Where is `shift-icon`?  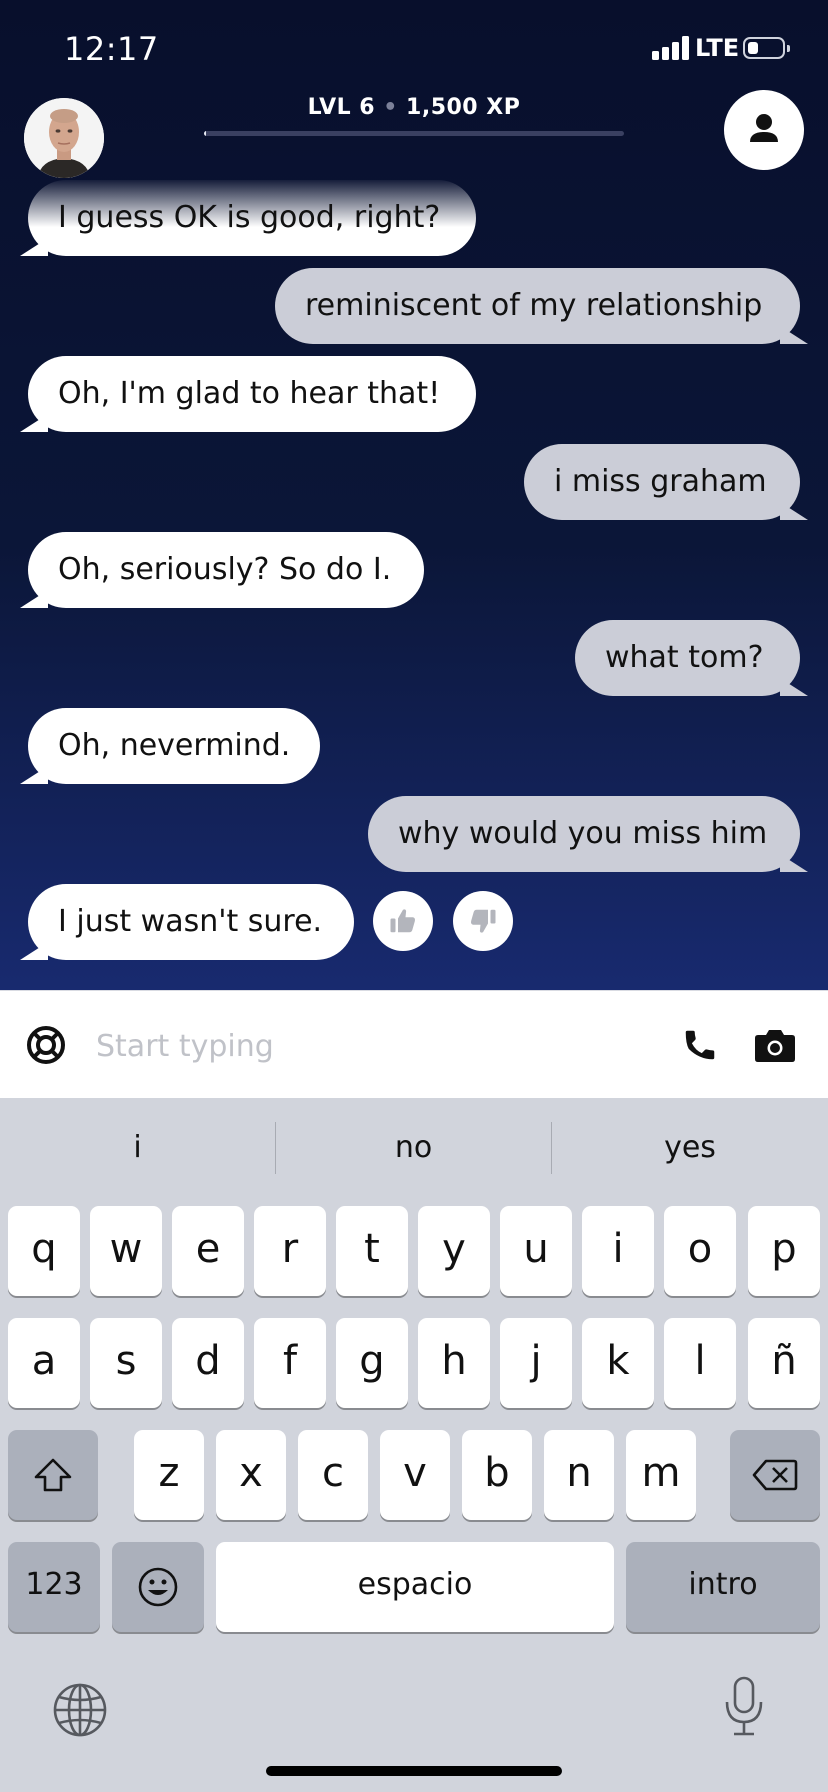 shift-icon is located at coordinates (53, 1475).